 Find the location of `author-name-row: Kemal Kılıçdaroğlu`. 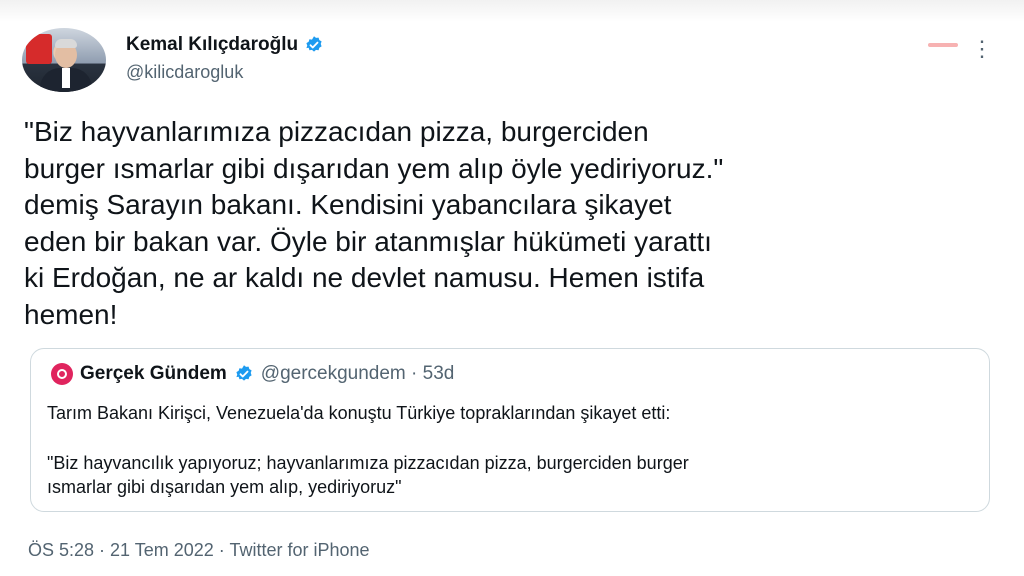

author-name-row: Kemal Kılıçdaroğlu is located at coordinates (225, 45).